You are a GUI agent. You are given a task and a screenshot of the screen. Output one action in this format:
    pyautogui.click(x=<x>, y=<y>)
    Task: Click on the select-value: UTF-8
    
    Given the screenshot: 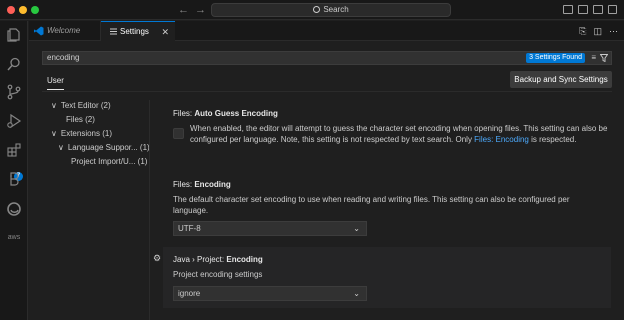 What is the action you would take?
    pyautogui.click(x=189, y=228)
    